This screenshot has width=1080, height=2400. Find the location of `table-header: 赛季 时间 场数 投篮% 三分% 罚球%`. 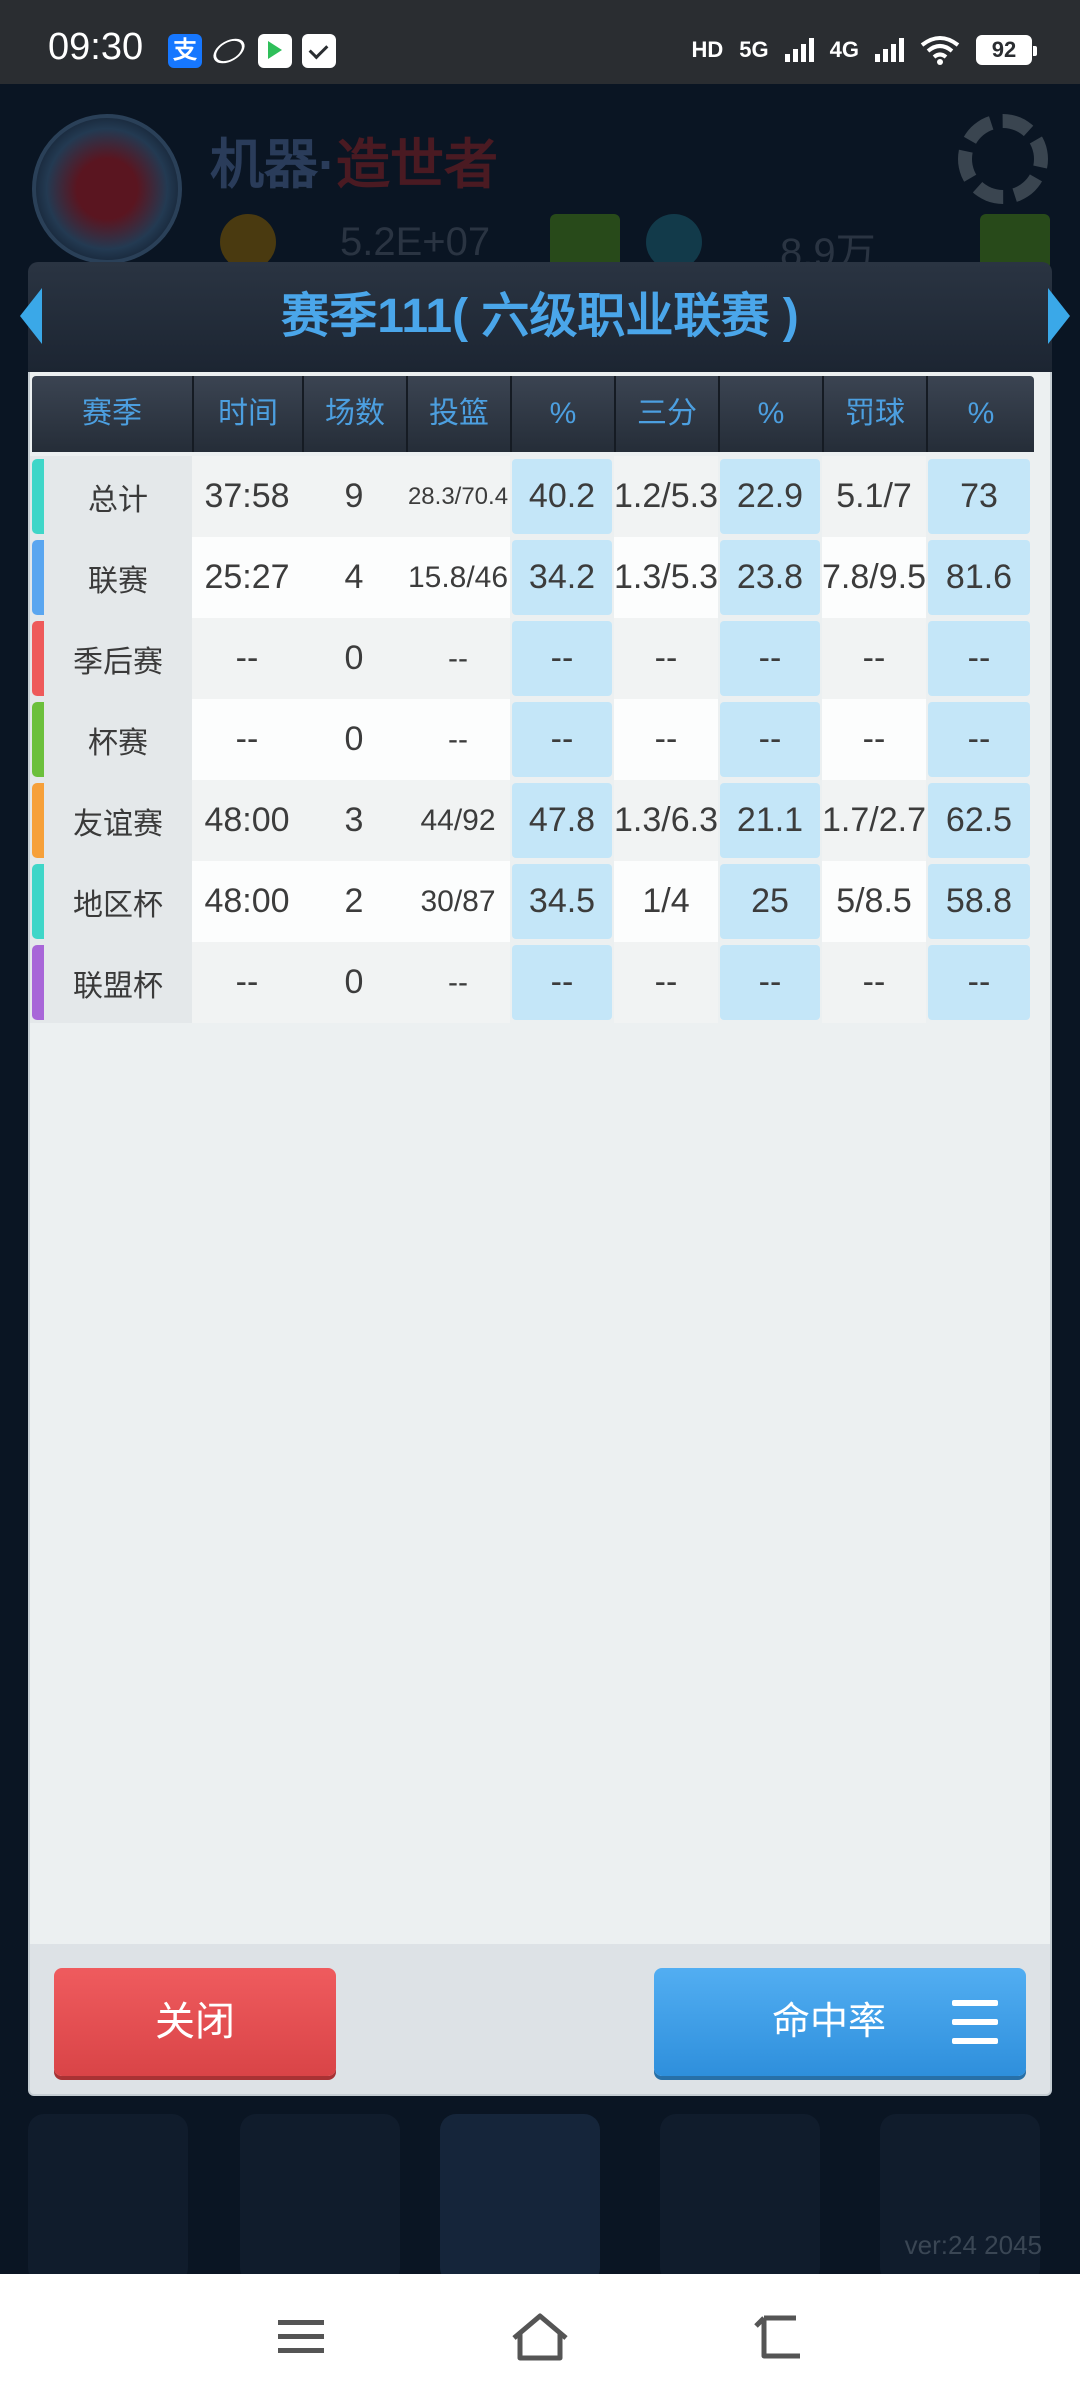

table-header: 赛季 时间 场数 投篮% 三分% 罚球% is located at coordinates (542, 414).